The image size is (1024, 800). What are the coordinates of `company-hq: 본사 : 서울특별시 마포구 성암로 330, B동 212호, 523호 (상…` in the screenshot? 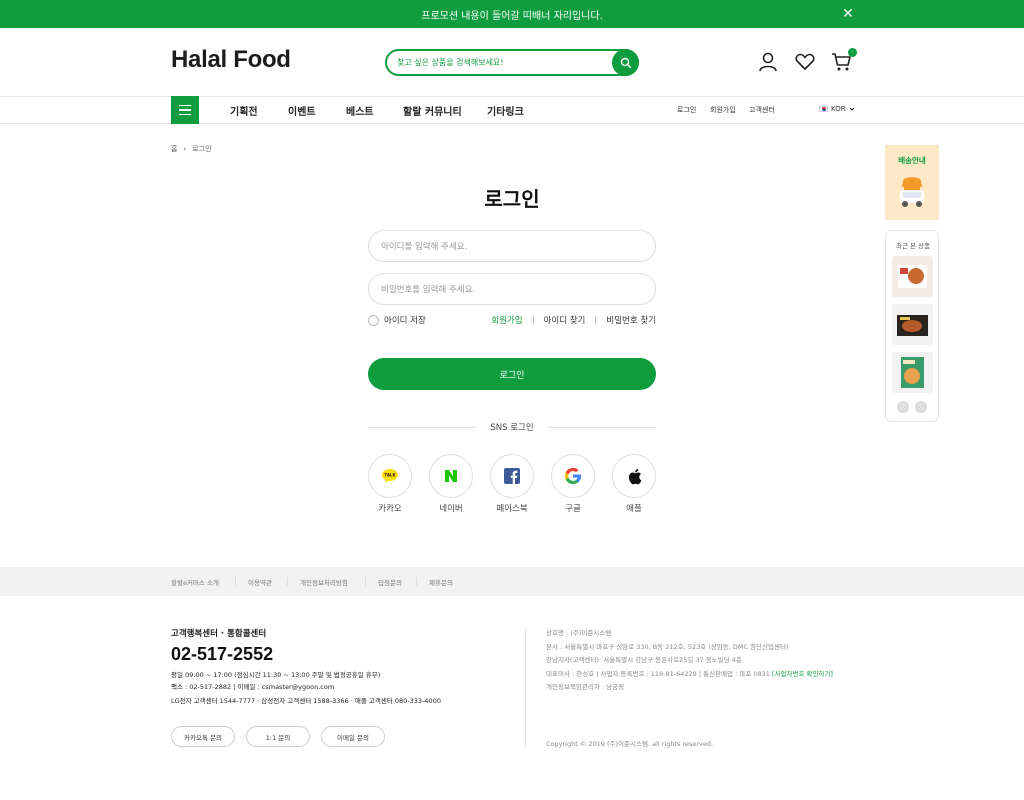 It's located at (667, 646).